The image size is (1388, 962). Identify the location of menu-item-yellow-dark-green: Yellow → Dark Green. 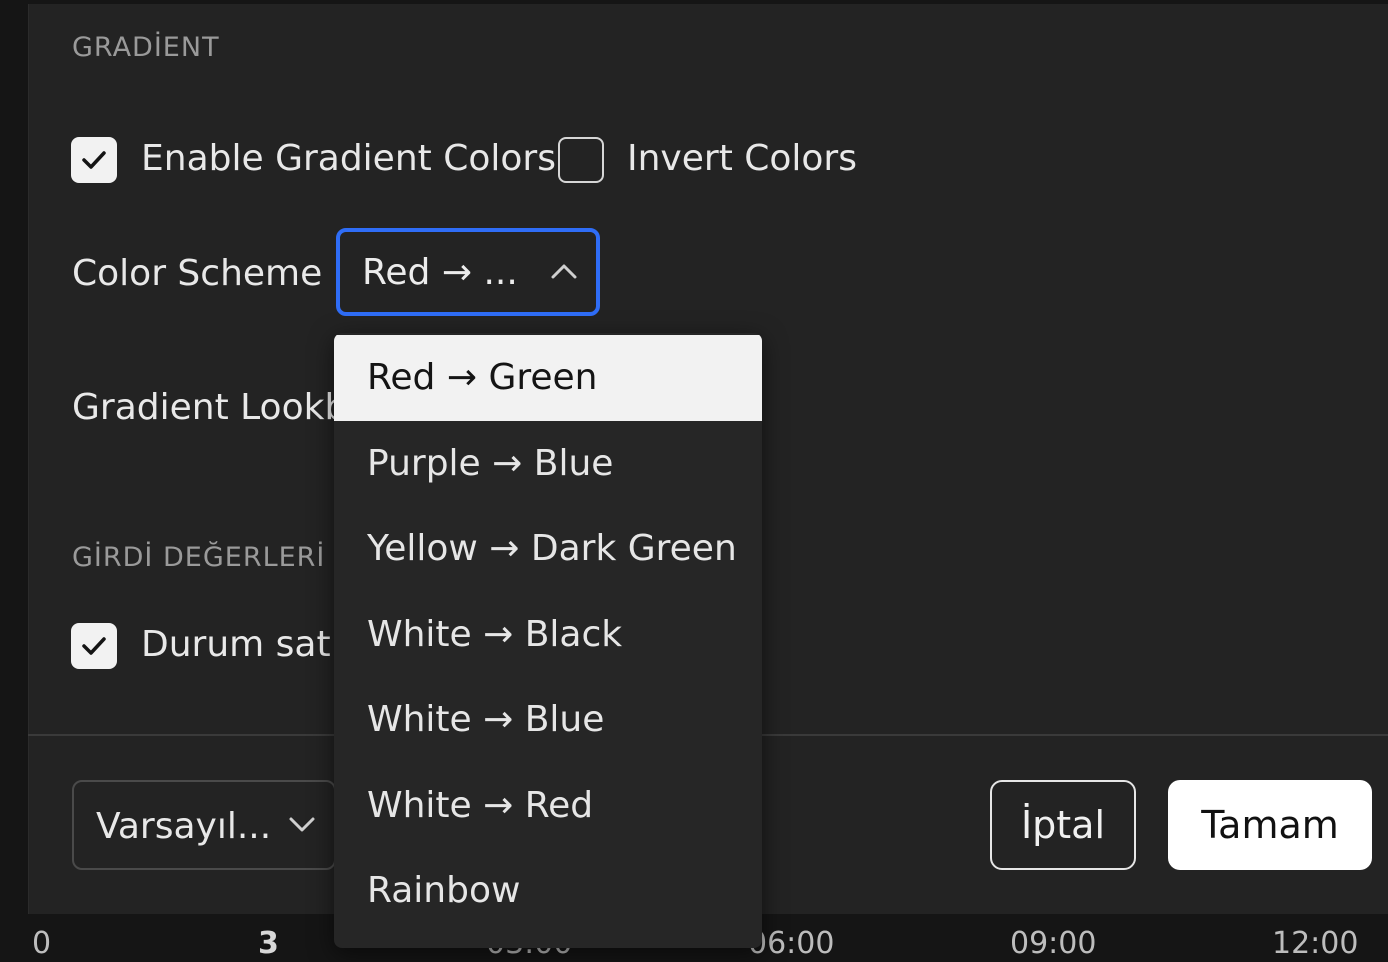
(548, 549).